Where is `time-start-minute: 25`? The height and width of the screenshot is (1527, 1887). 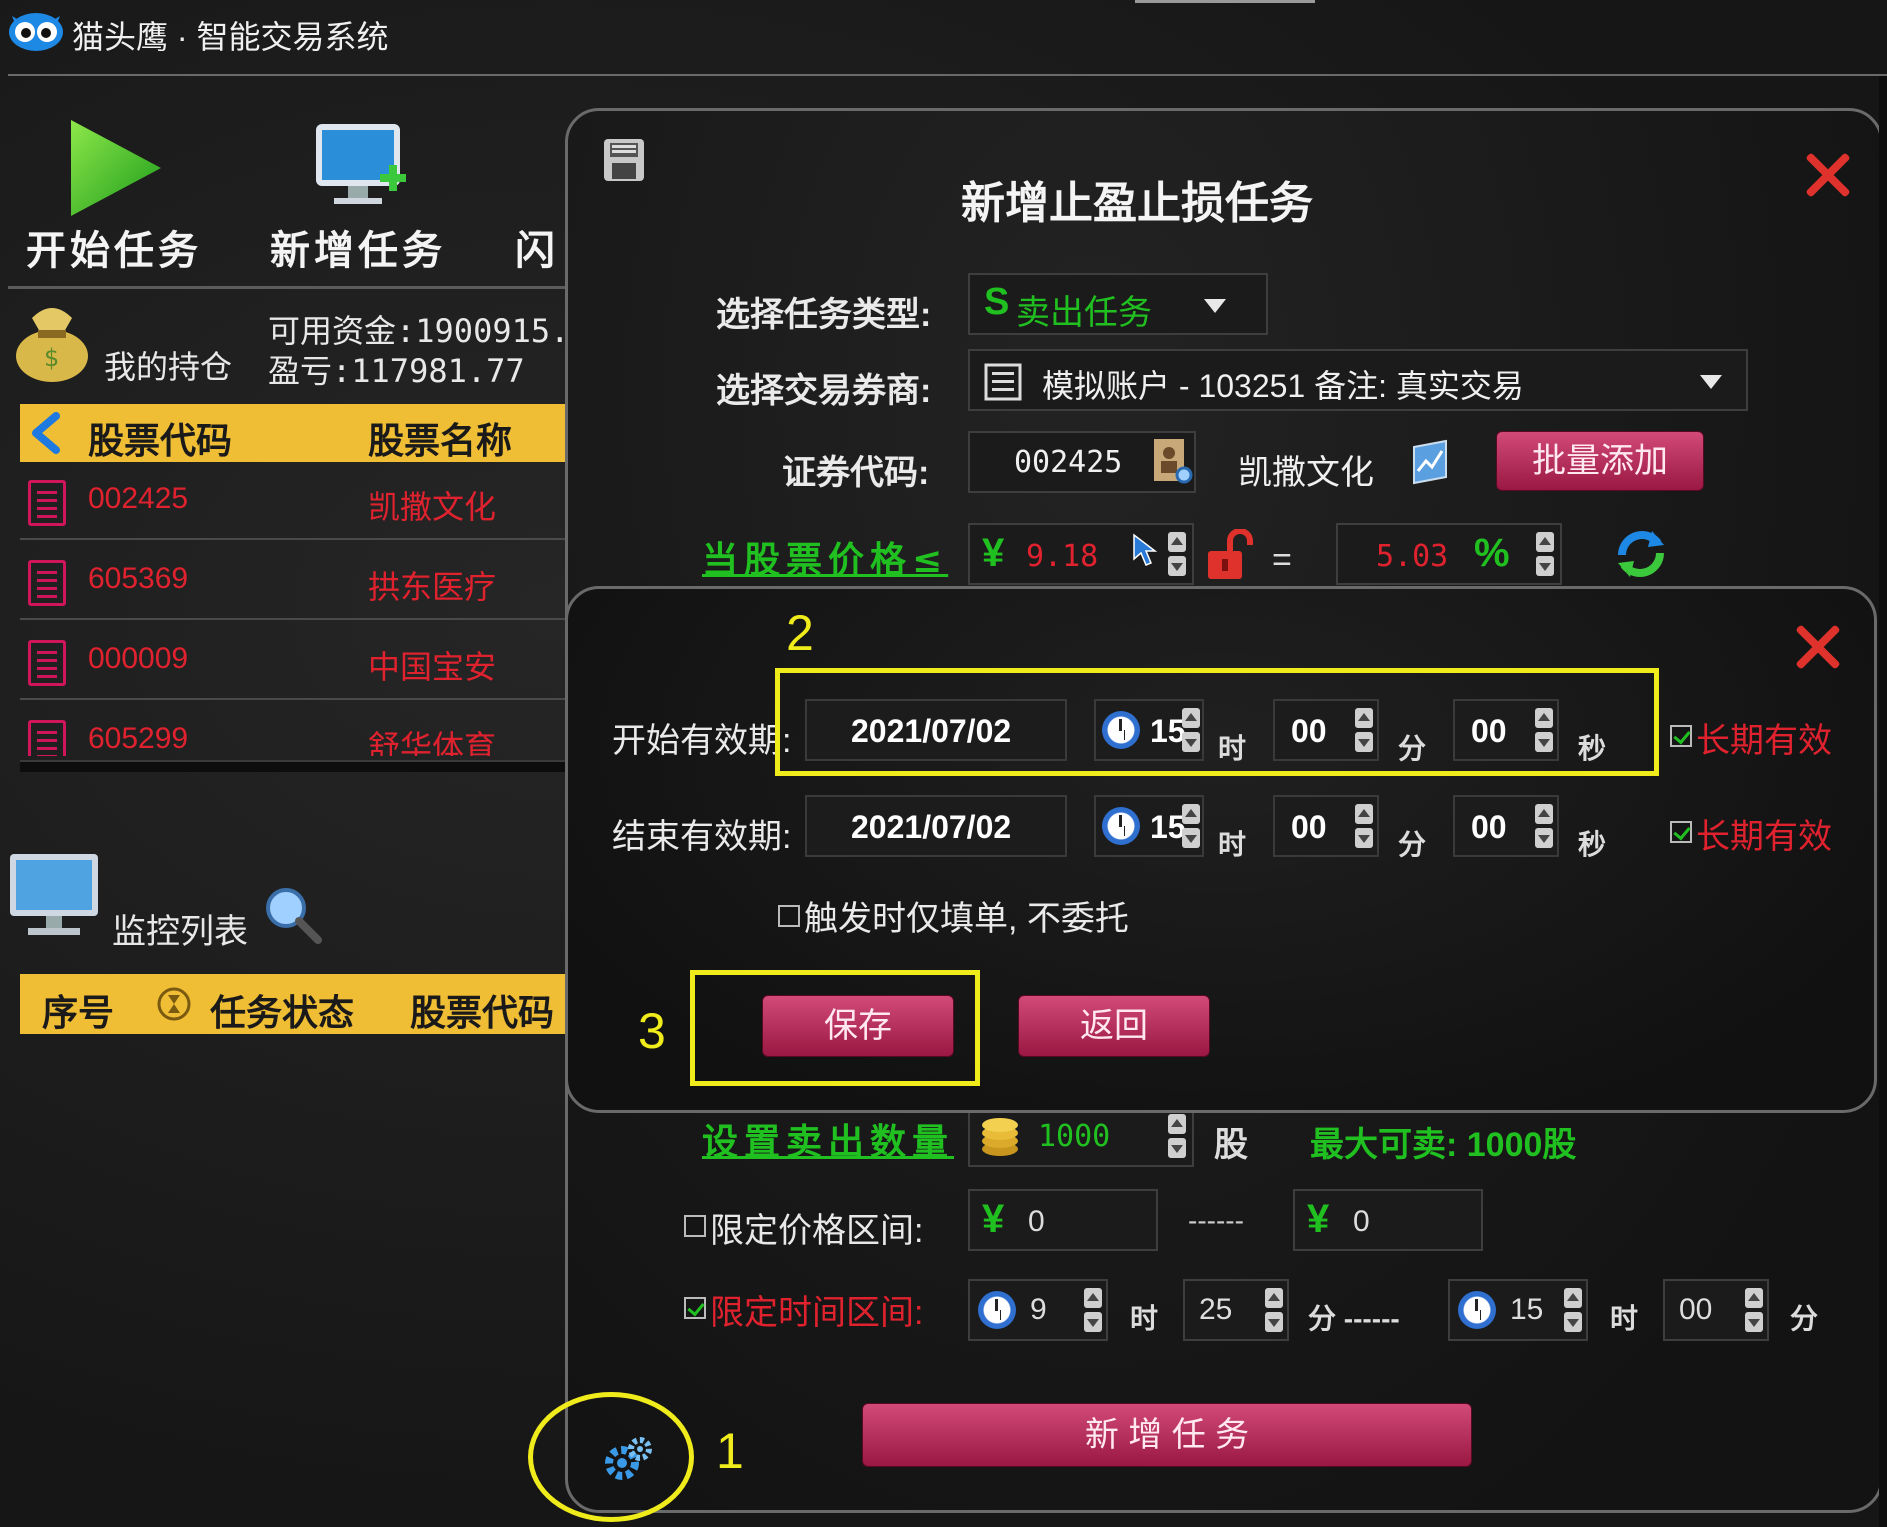
time-start-minute: 25 is located at coordinates (1236, 1310).